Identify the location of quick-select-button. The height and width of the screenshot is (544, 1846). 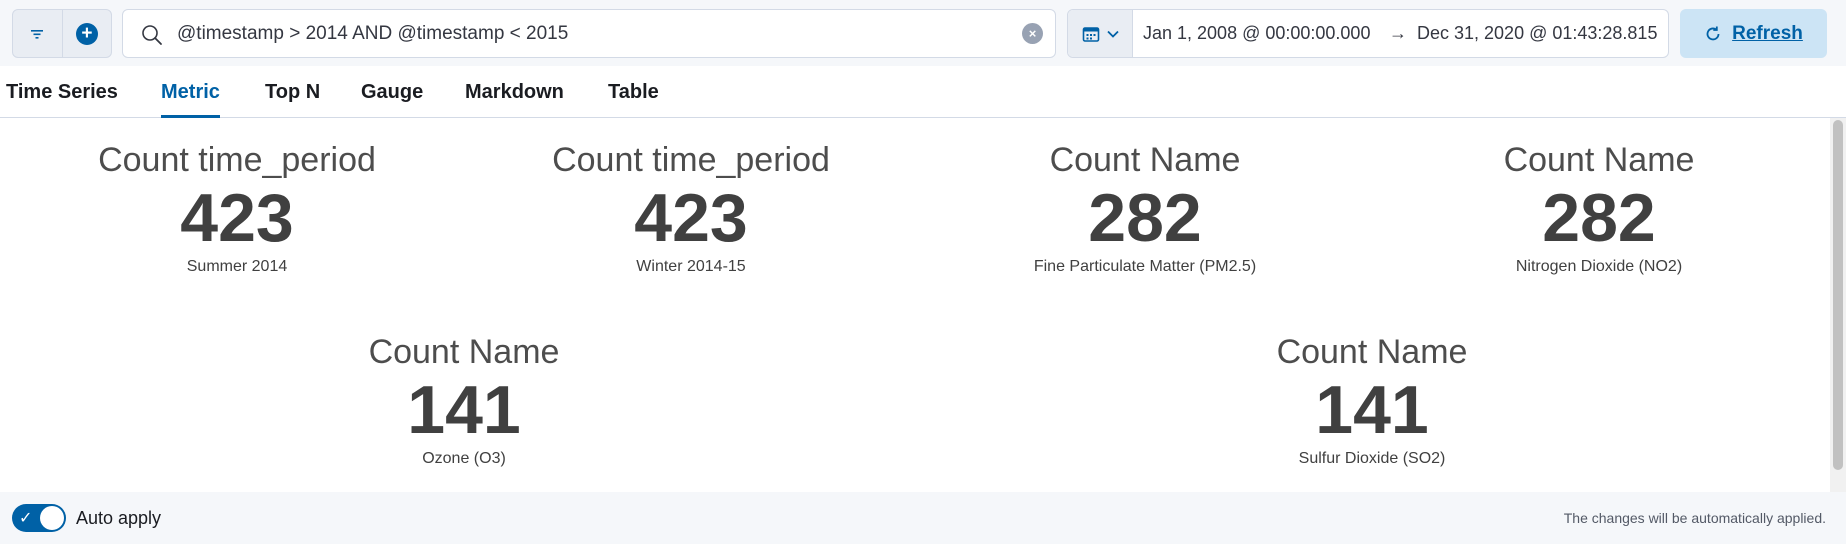
(1100, 33).